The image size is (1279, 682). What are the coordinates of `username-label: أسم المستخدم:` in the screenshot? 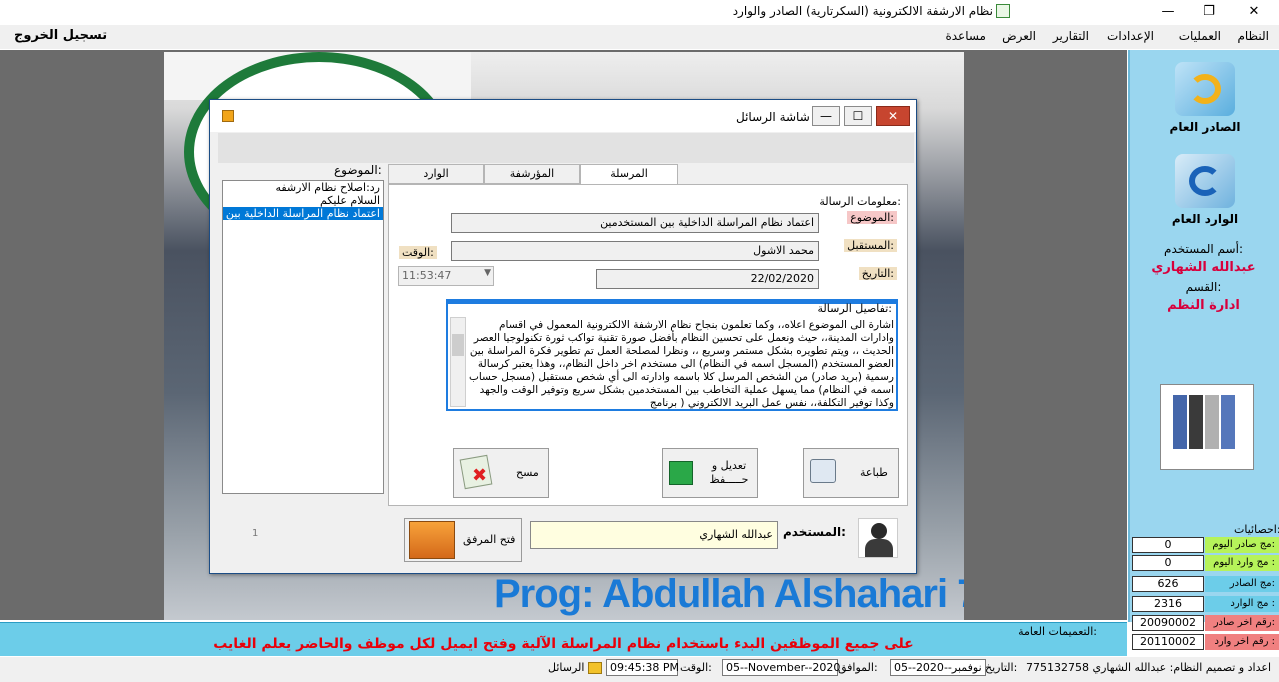 It's located at (1203, 249).